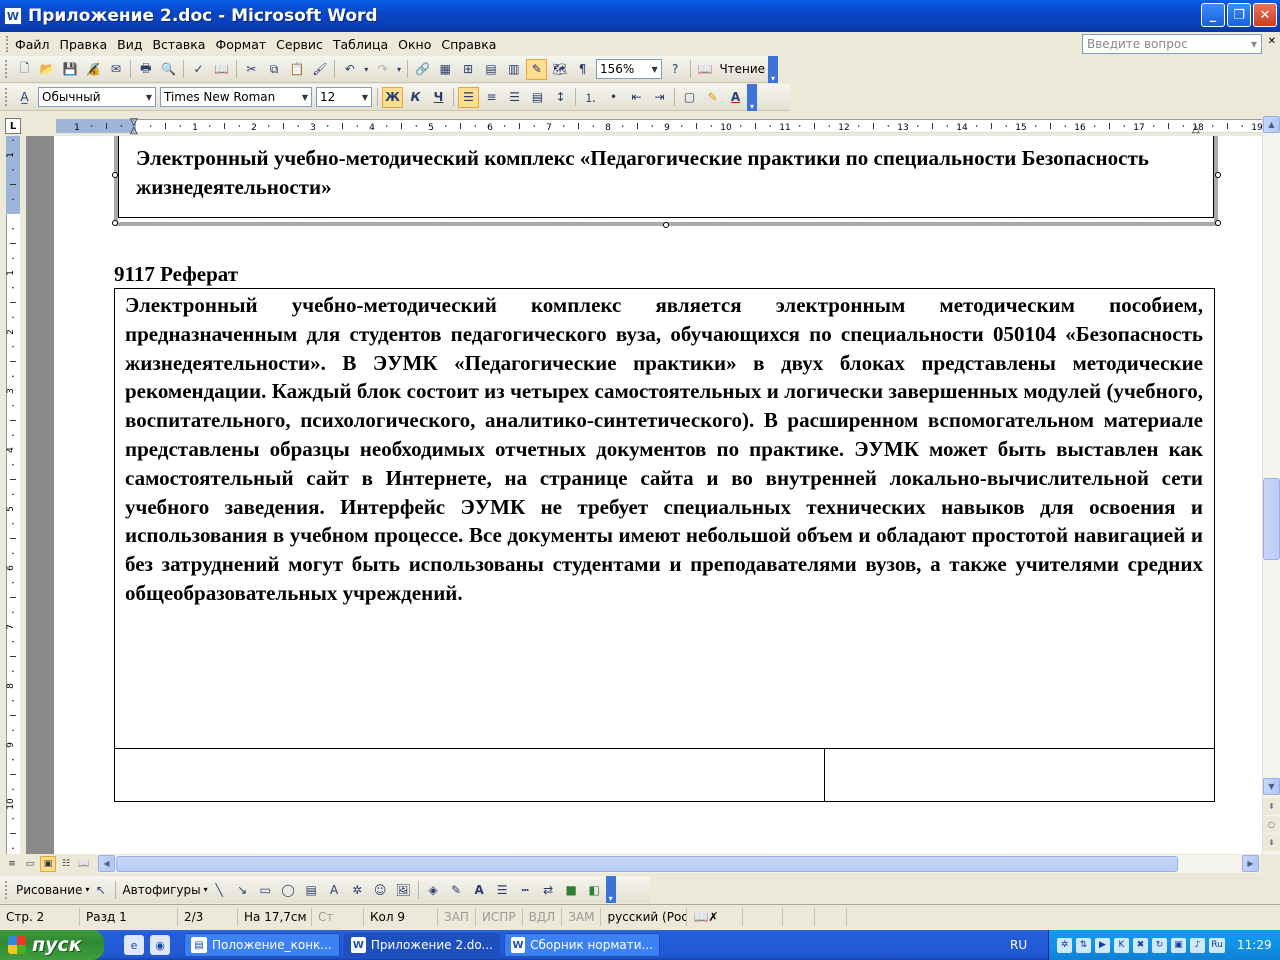 This screenshot has width=1280, height=960. What do you see at coordinates (66, 864) in the screenshot?
I see `outline-view-icon: ☷` at bounding box center [66, 864].